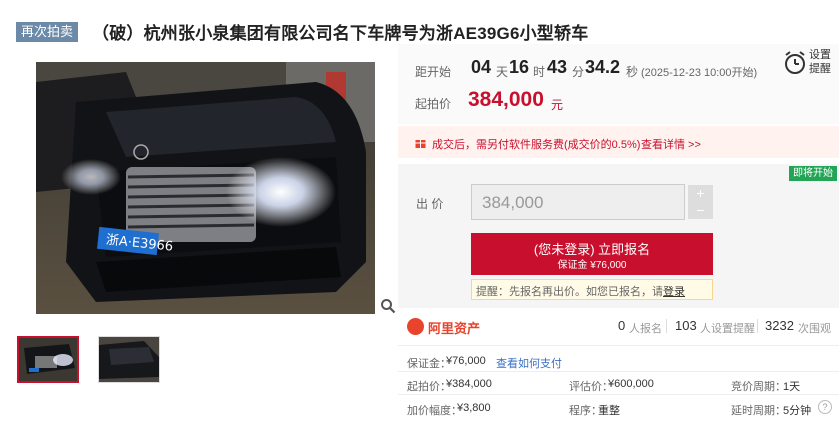 The width and height of the screenshot is (839, 445). Describe the element at coordinates (632, 72) in the screenshot. I see `countdown-seconds-unit: 秒` at that location.